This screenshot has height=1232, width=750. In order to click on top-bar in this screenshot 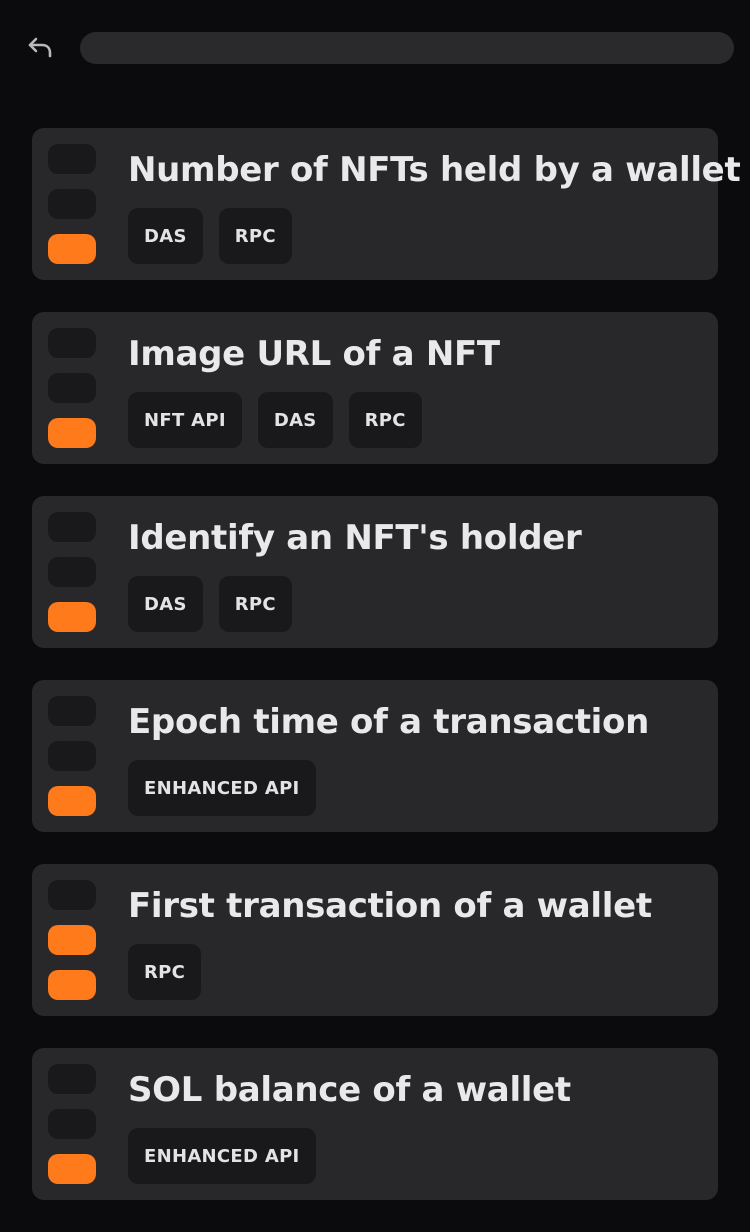, I will do `click(375, 48)`.